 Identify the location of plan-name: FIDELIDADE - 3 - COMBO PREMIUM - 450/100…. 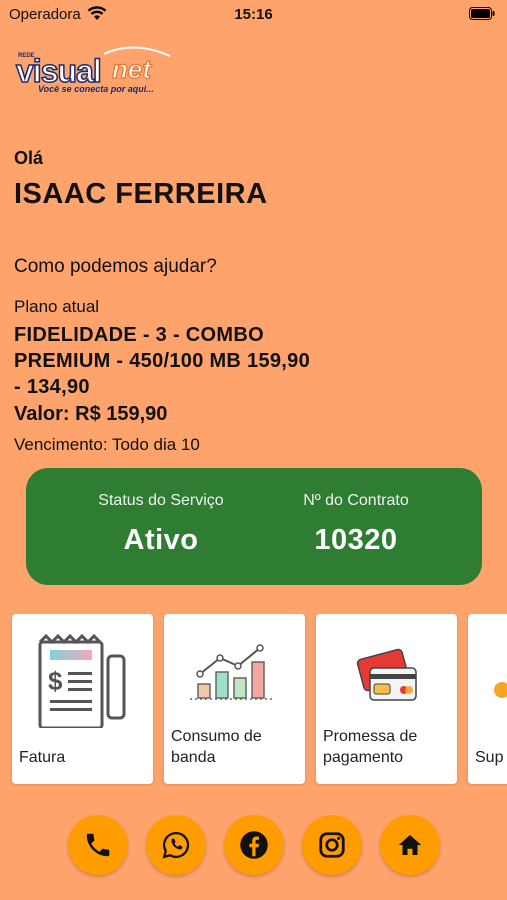
(162, 361).